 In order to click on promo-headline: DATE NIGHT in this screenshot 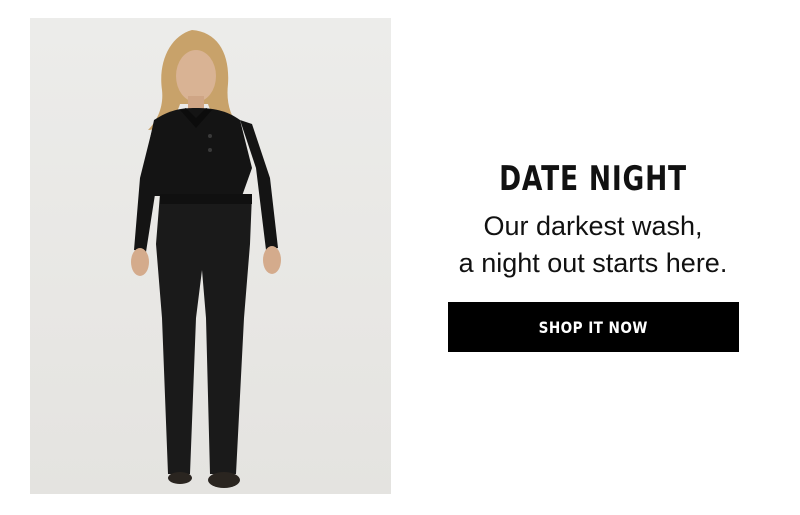, I will do `click(593, 179)`.